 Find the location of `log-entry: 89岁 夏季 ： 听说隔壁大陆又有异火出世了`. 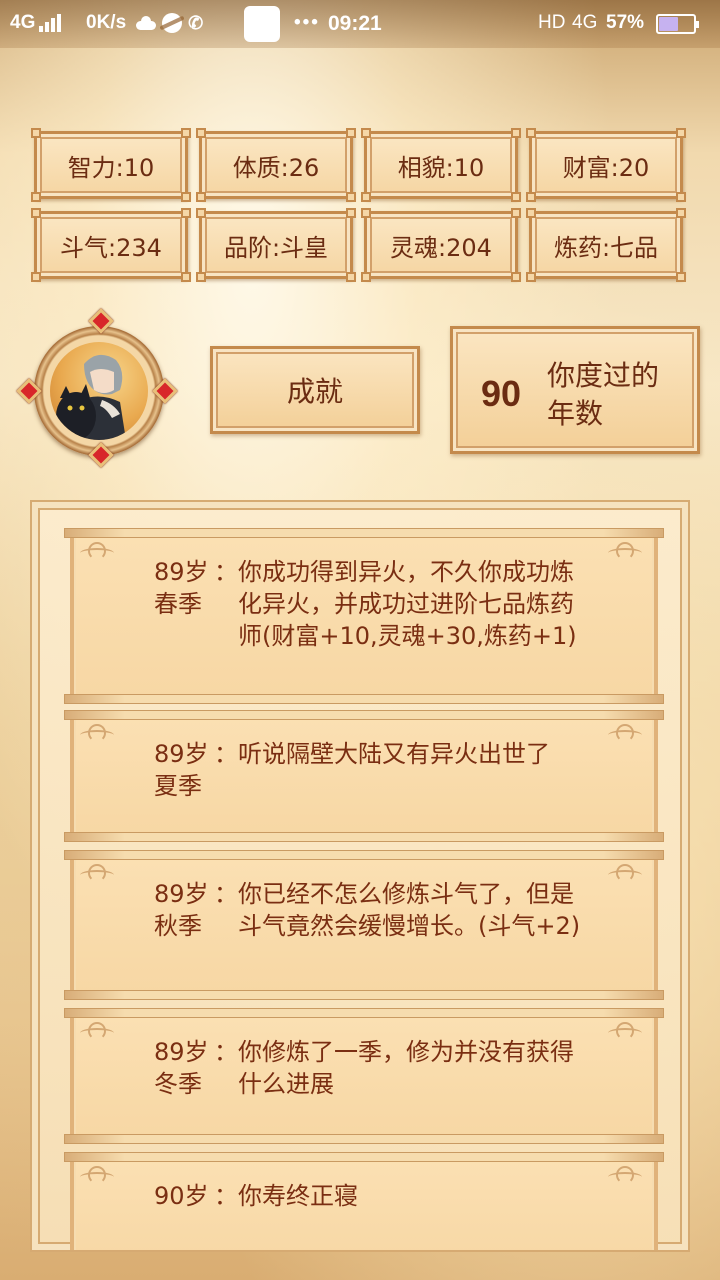

log-entry: 89岁 夏季 ： 听说隔壁大陆又有异火出世了 is located at coordinates (364, 776).